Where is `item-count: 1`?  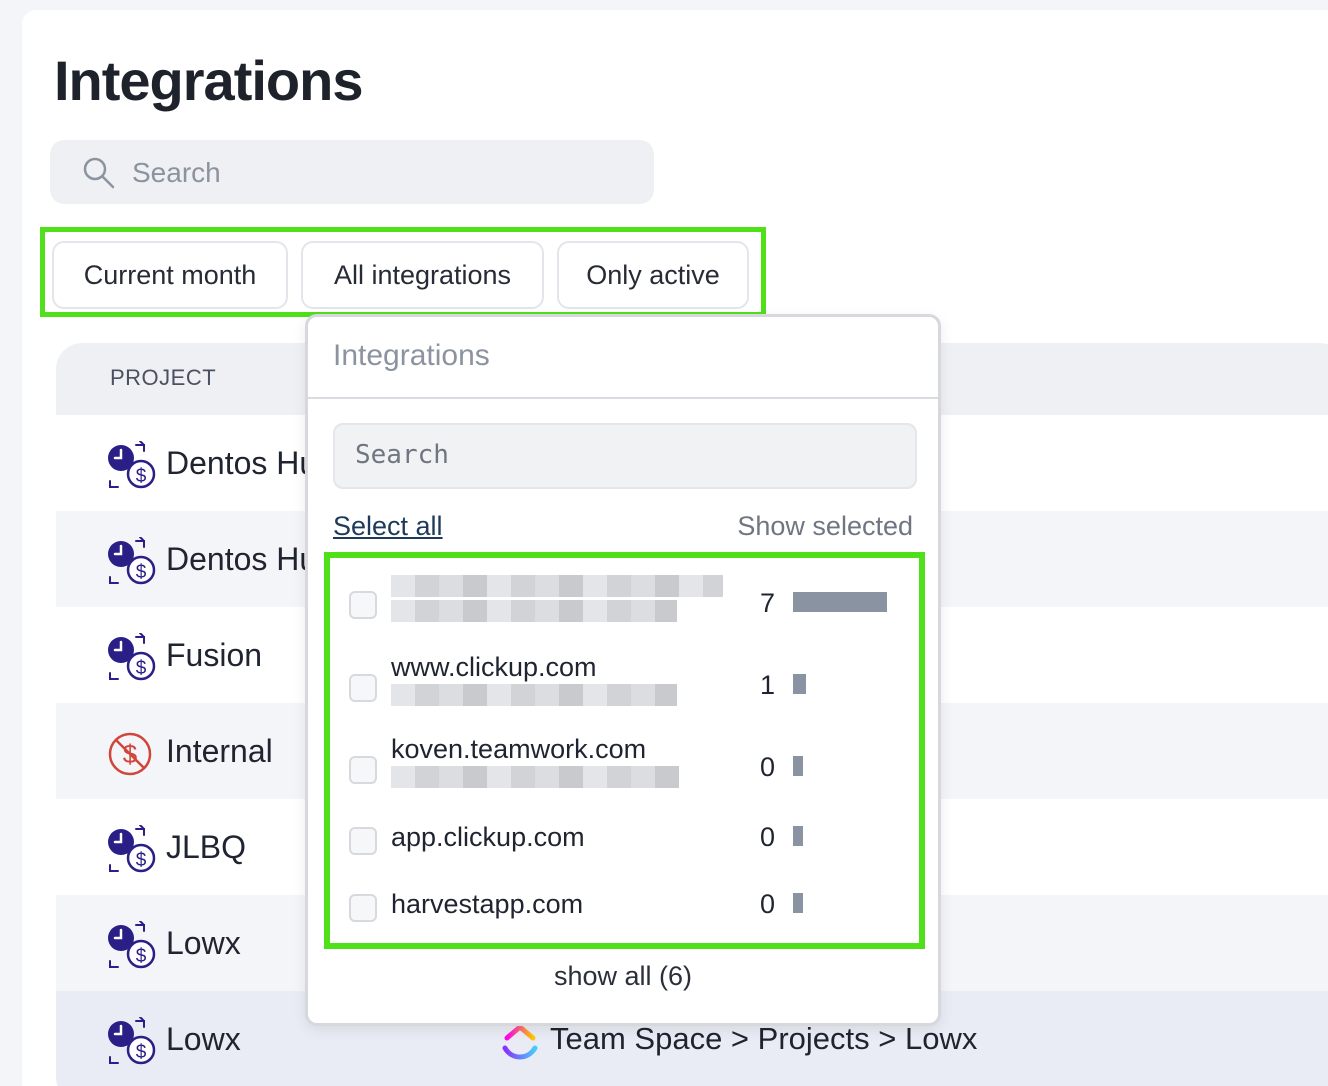 item-count: 1 is located at coordinates (768, 685).